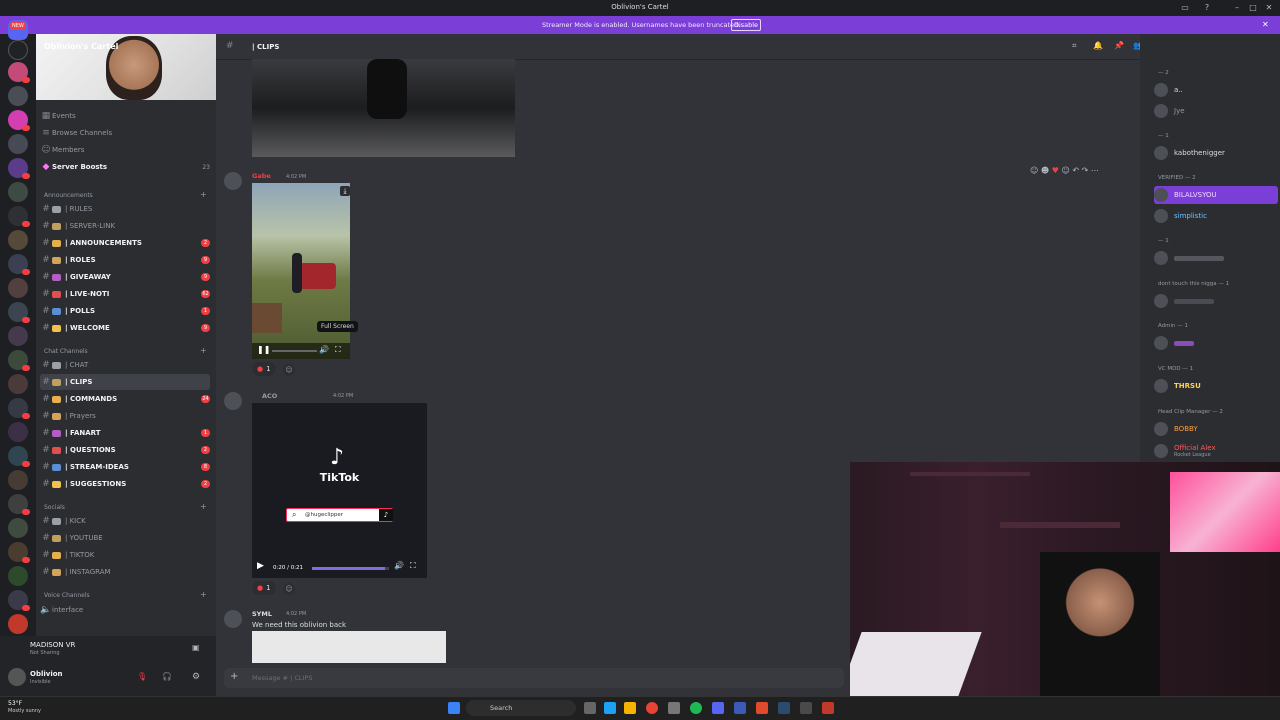 The image size is (1280, 720). Describe the element at coordinates (652, 708) in the screenshot. I see `chrome-icon` at that location.